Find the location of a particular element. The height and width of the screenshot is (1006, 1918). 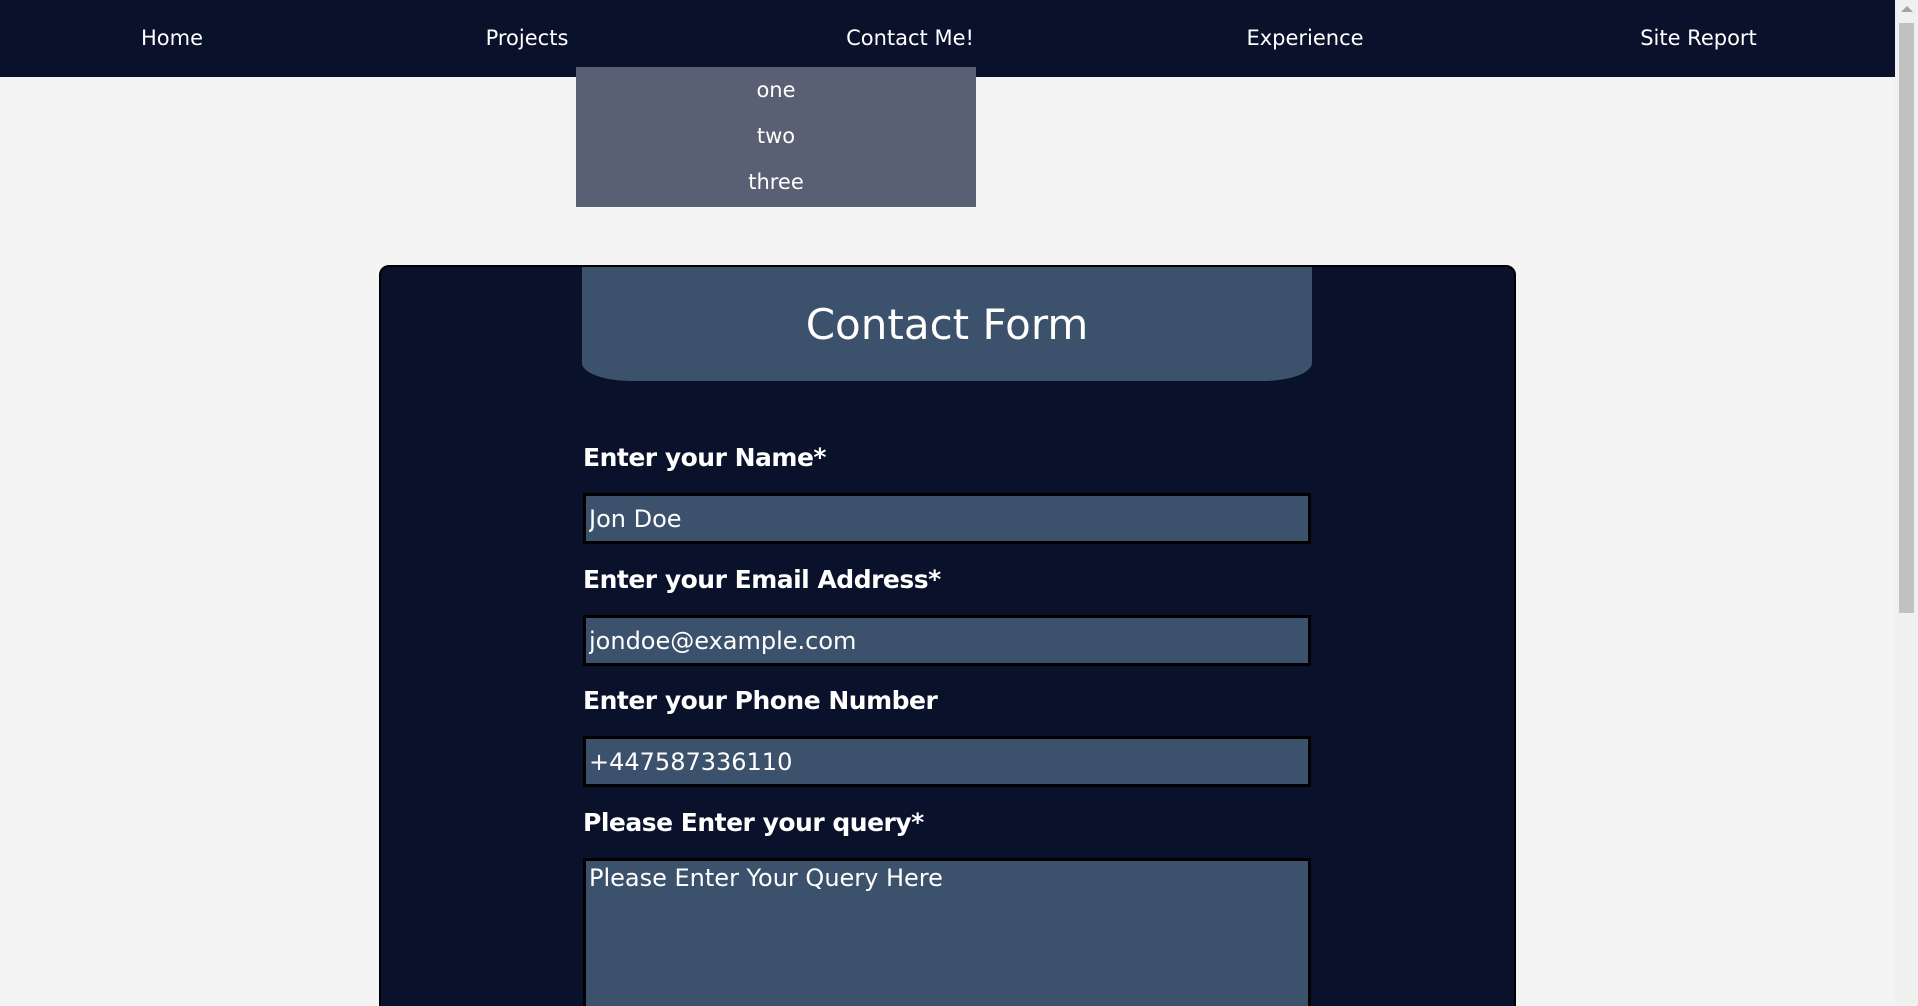

form-title: Contact Form is located at coordinates (947, 324).